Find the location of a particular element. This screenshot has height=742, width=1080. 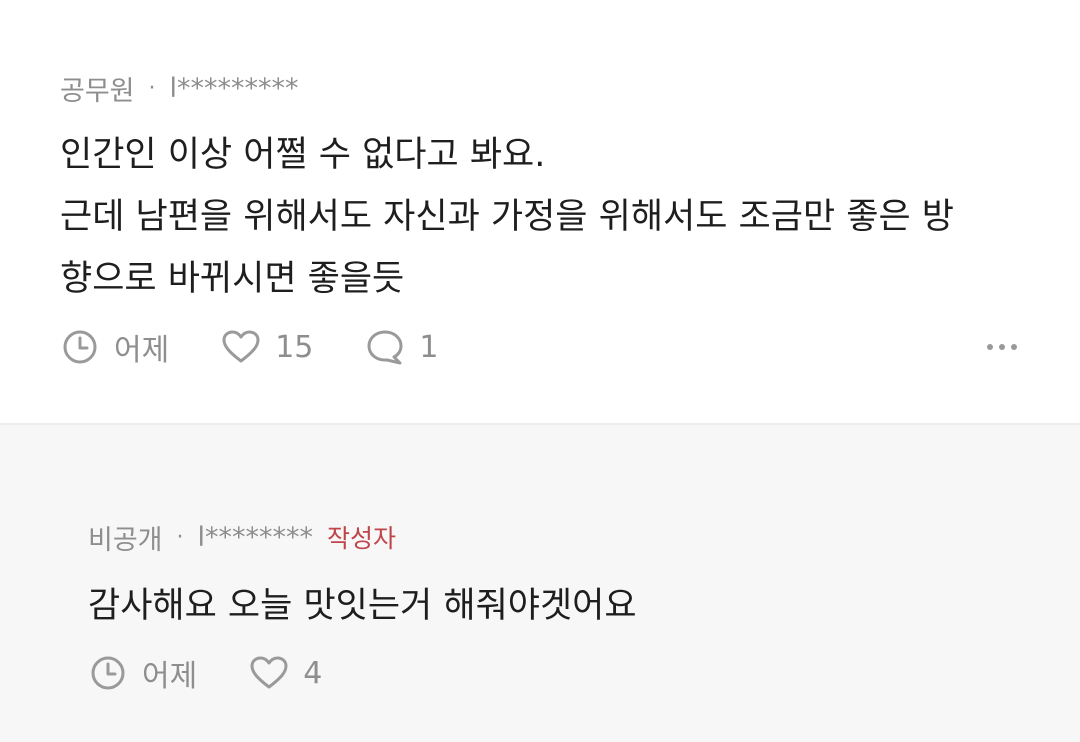

like-button: 4 is located at coordinates (285, 673).